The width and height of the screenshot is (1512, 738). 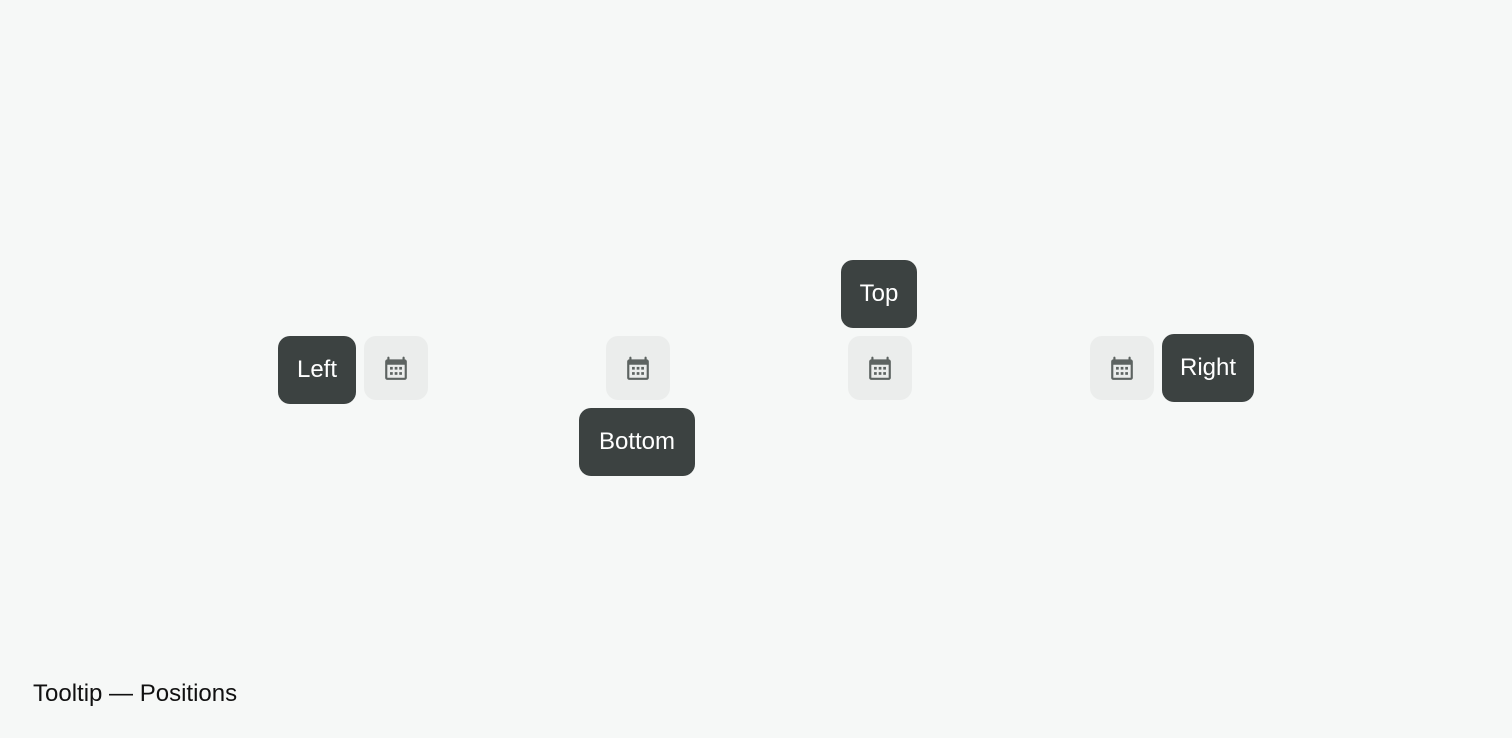 I want to click on tooltip-left: Left, so click(x=317, y=370).